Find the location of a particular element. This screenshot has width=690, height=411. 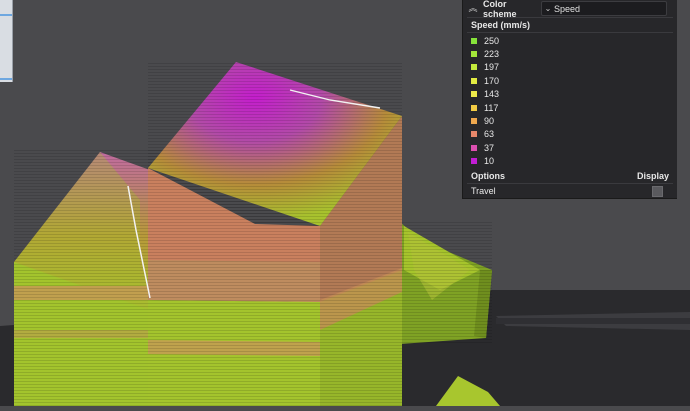

legend-value: 117 is located at coordinates (491, 107).